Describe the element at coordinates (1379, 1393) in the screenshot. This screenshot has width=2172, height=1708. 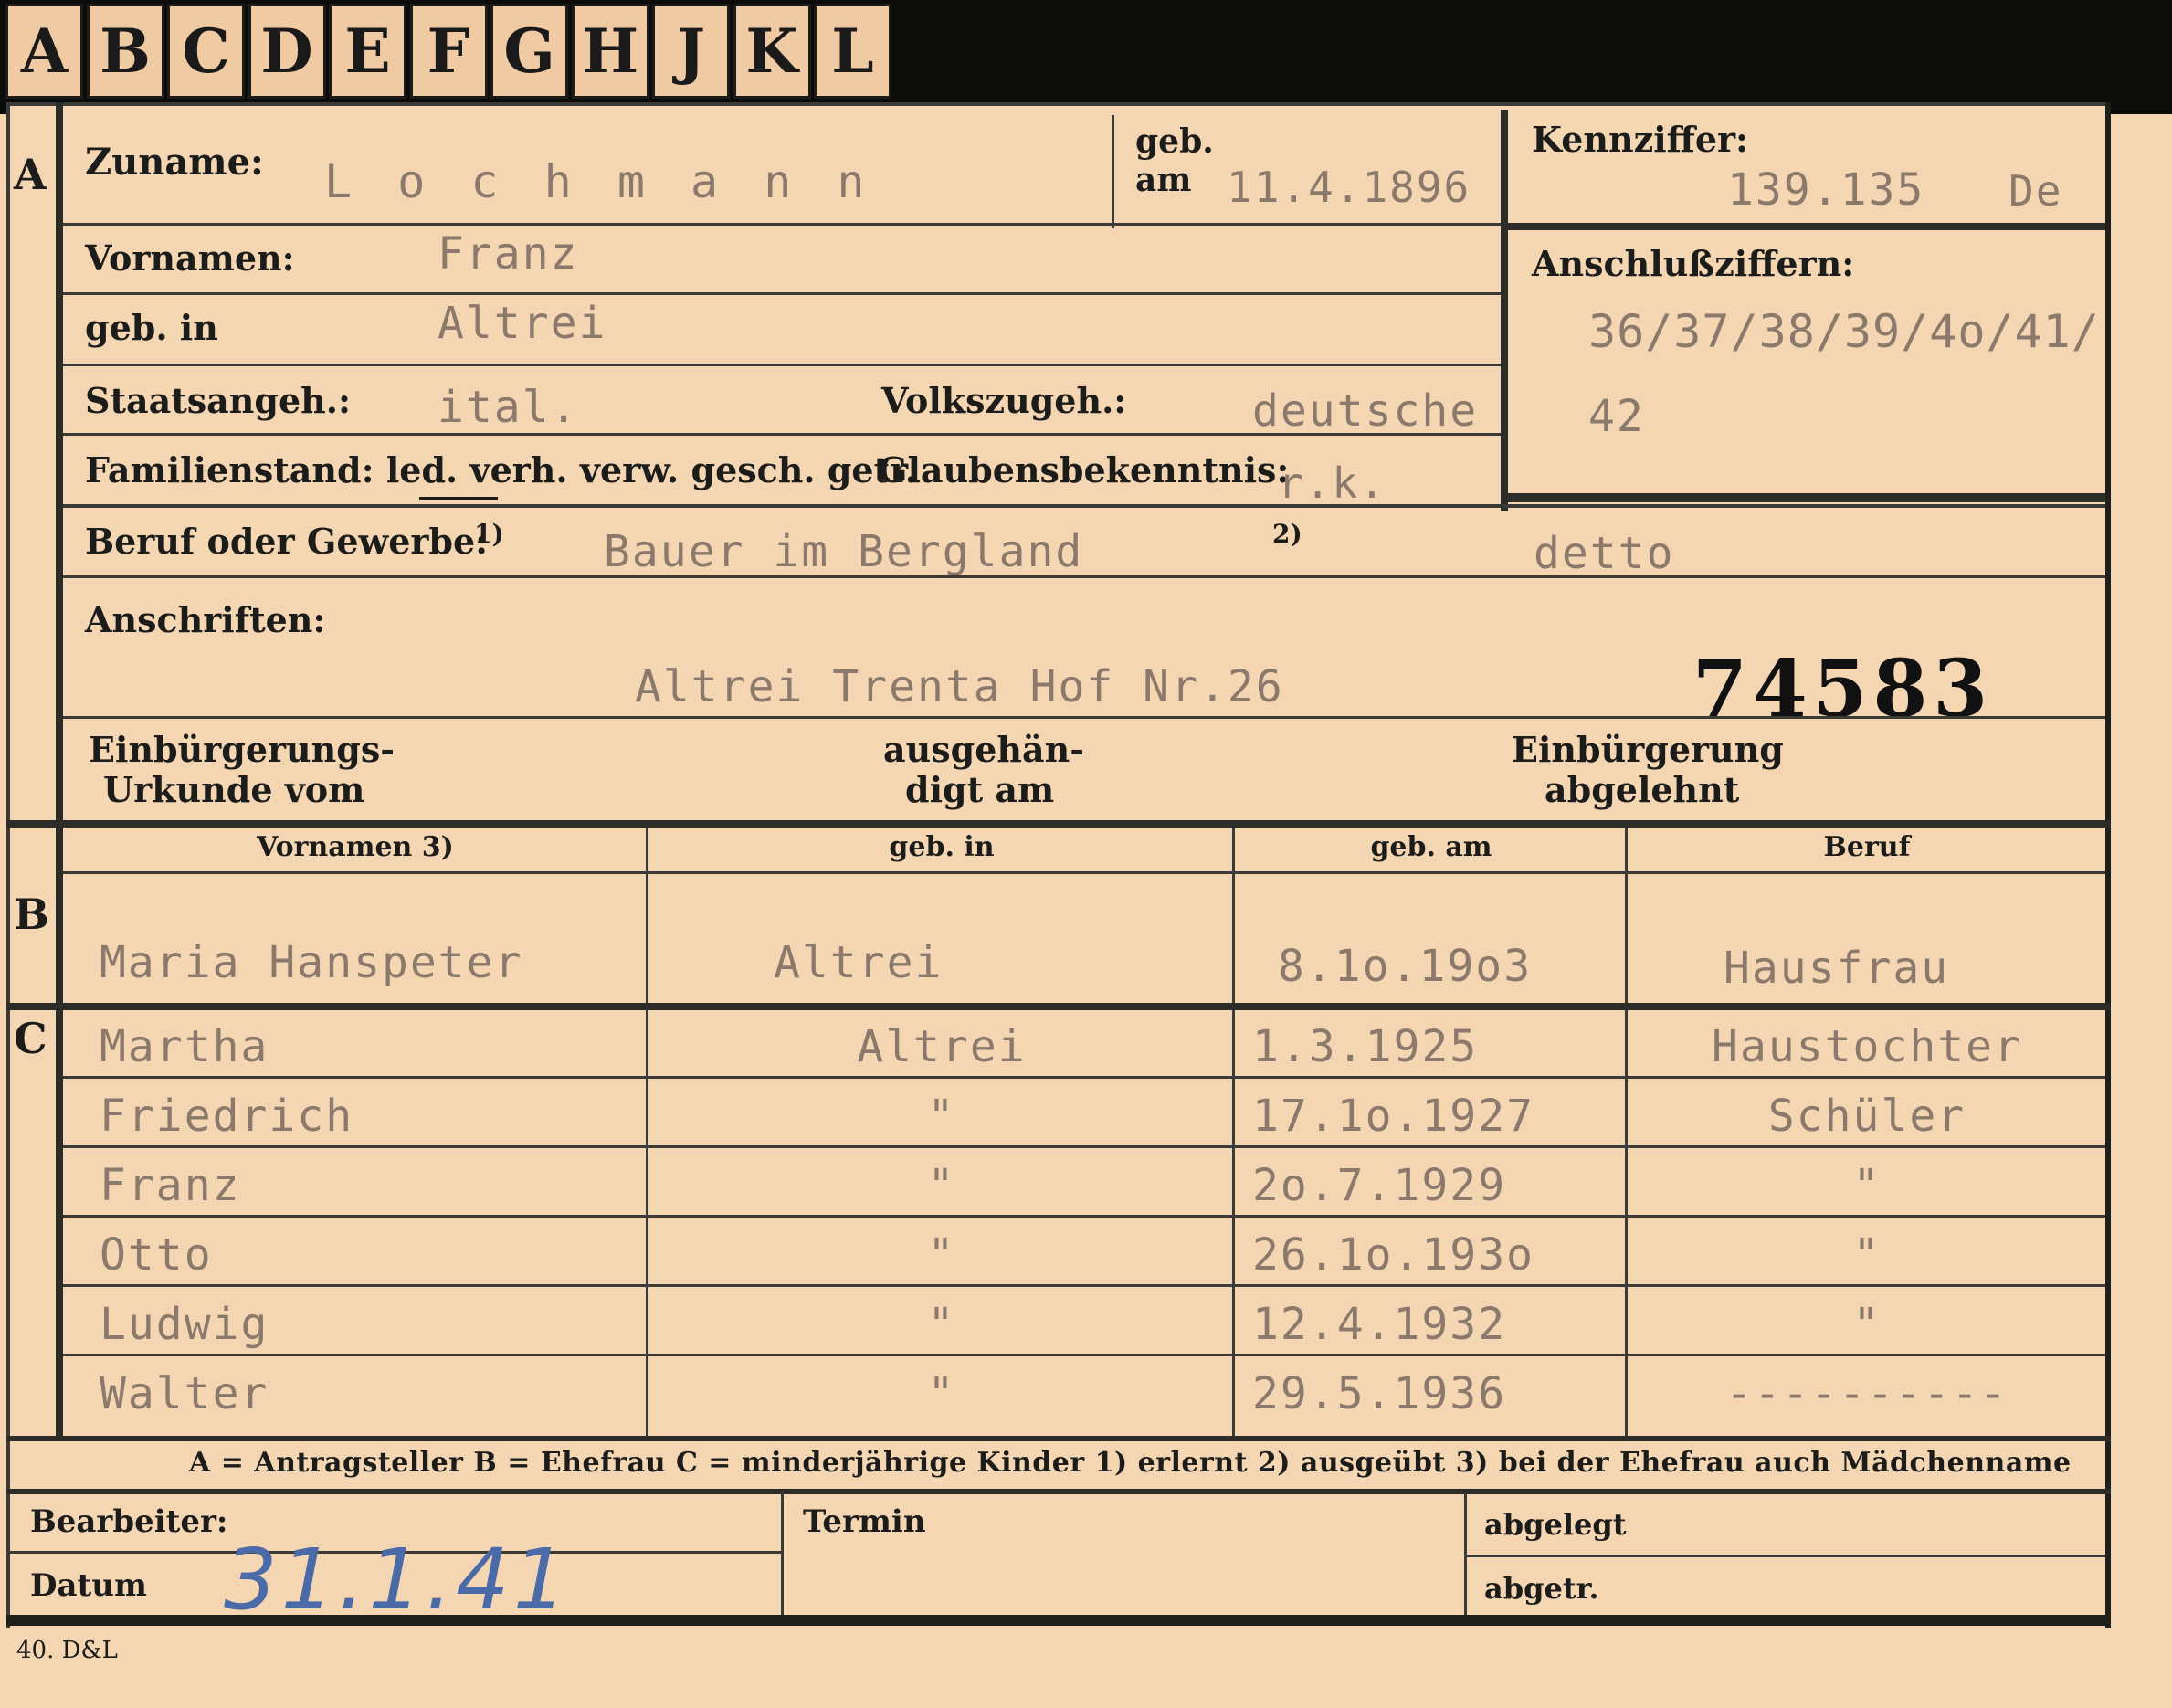
I see `child-geb-am: 29.5.1936` at that location.